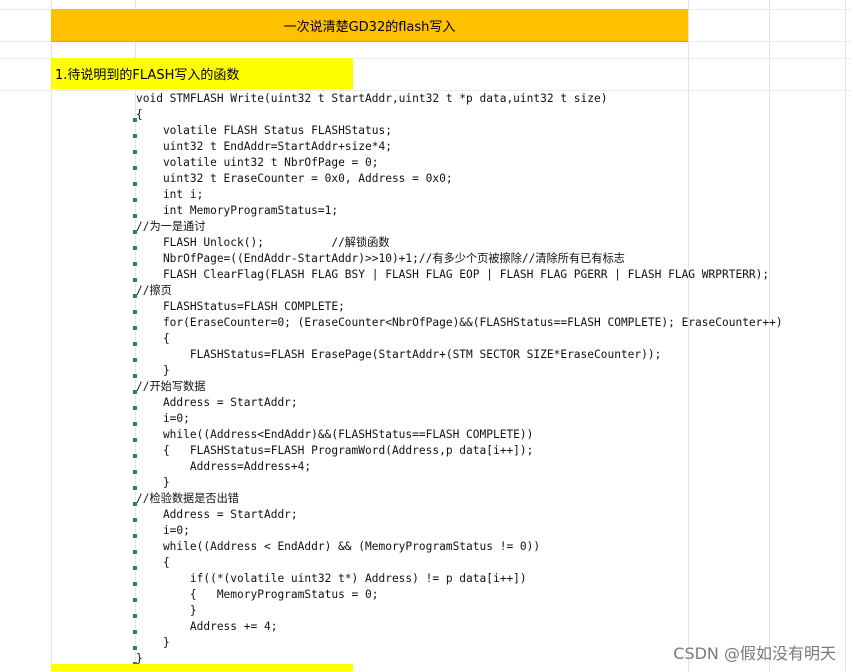 Image resolution: width=852 pixels, height=671 pixels. I want to click on title-cell: 一次说清楚GD32的flash写入, so click(369, 25).